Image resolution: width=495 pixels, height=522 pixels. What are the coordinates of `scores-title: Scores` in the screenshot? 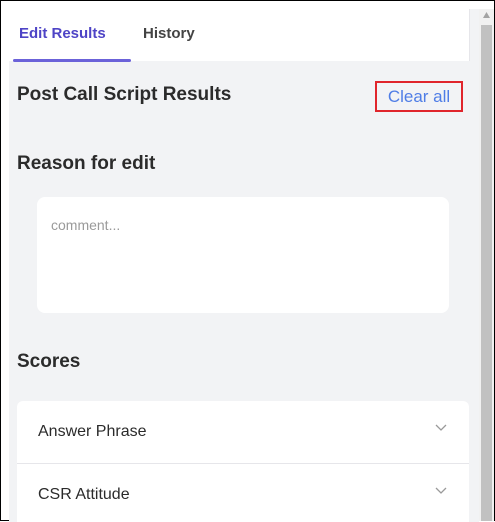 It's located at (49, 361).